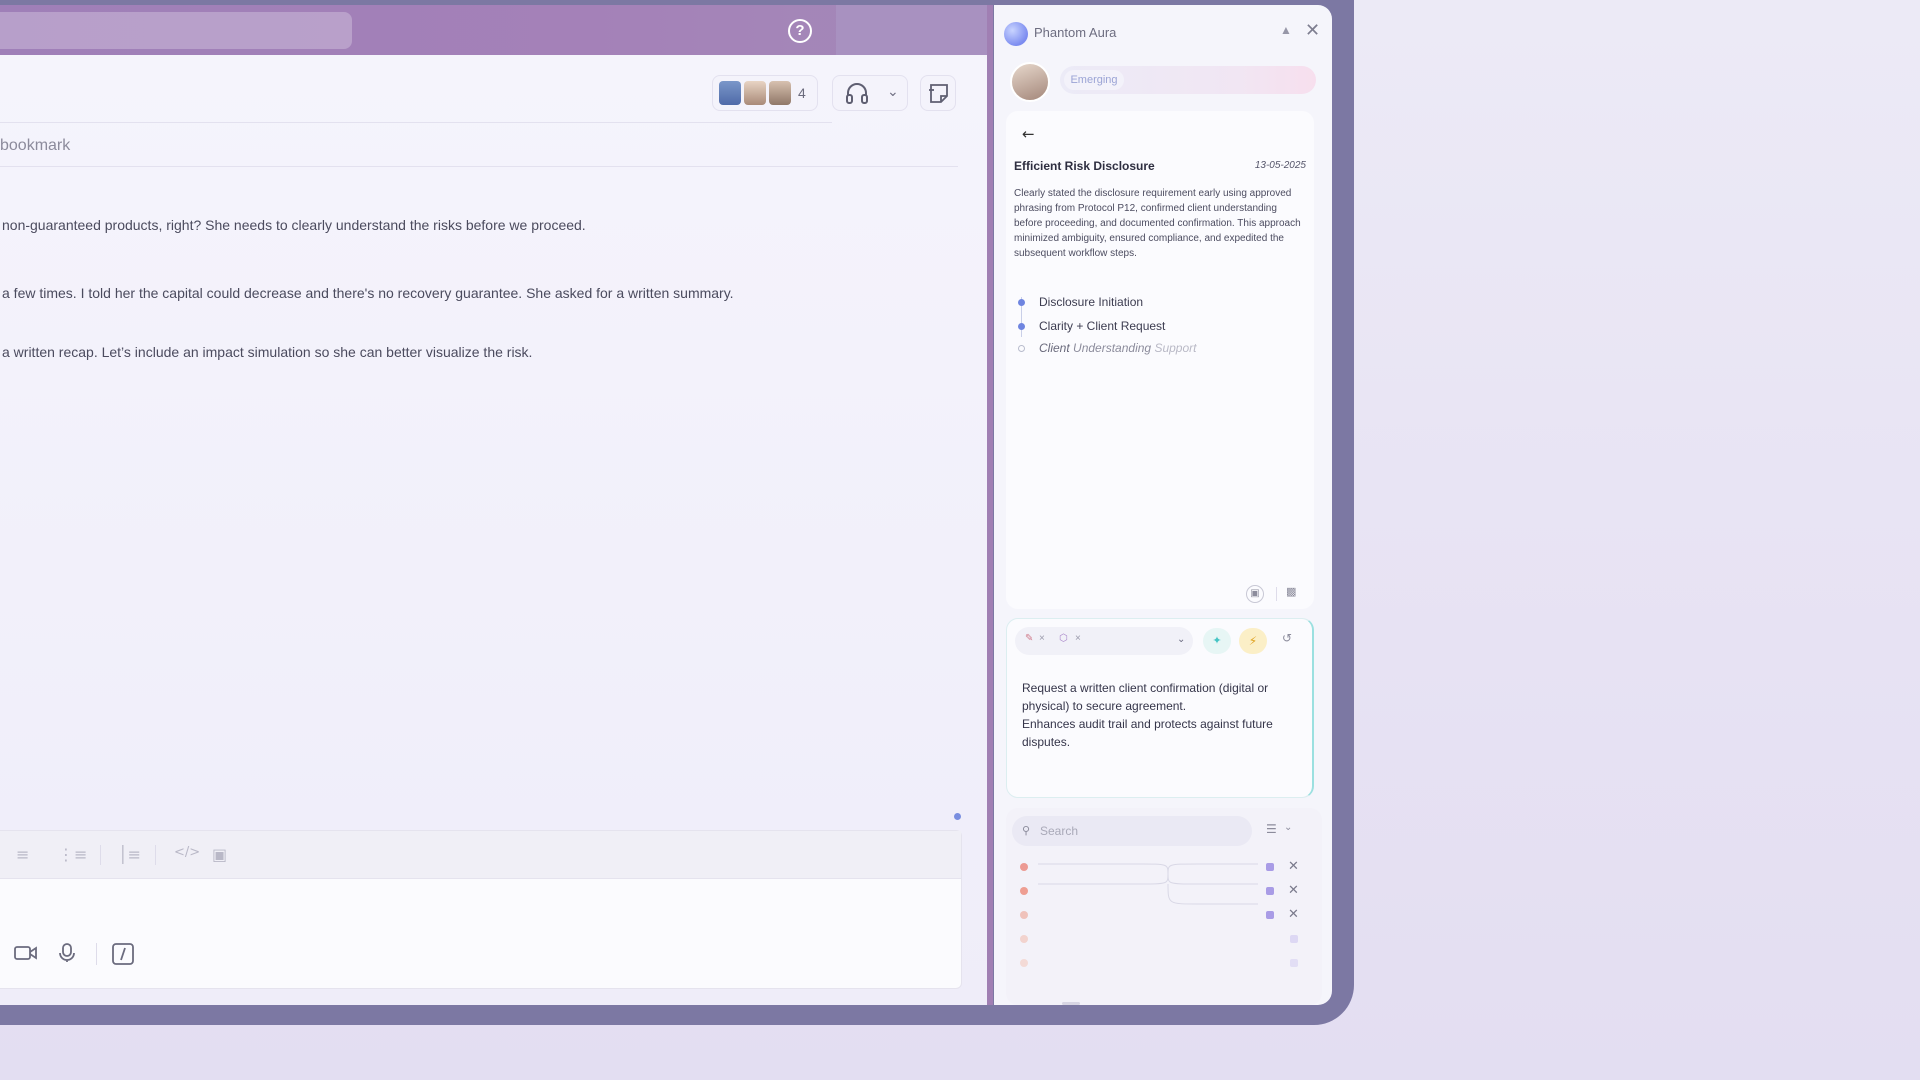 Image resolution: width=1920 pixels, height=1080 pixels. What do you see at coordinates (1175, 348) in the screenshot?
I see `step-label: Support` at bounding box center [1175, 348].